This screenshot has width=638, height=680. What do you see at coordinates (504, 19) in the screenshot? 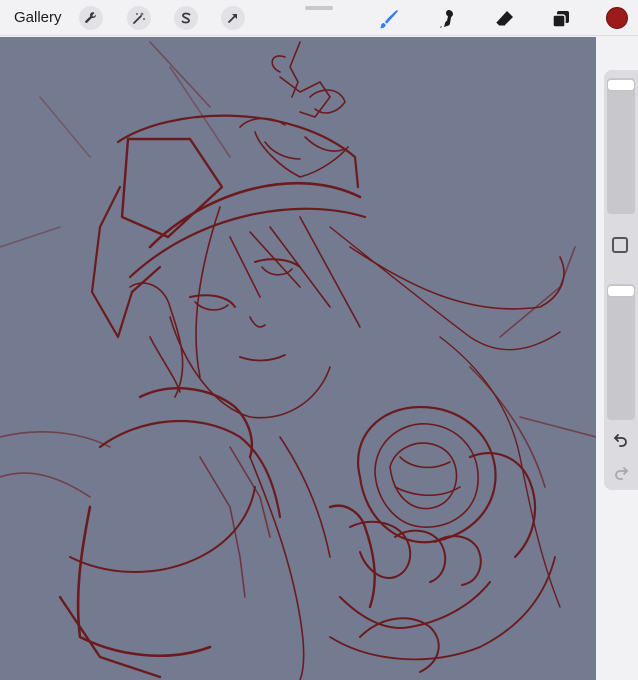
I see `eraser-icon` at bounding box center [504, 19].